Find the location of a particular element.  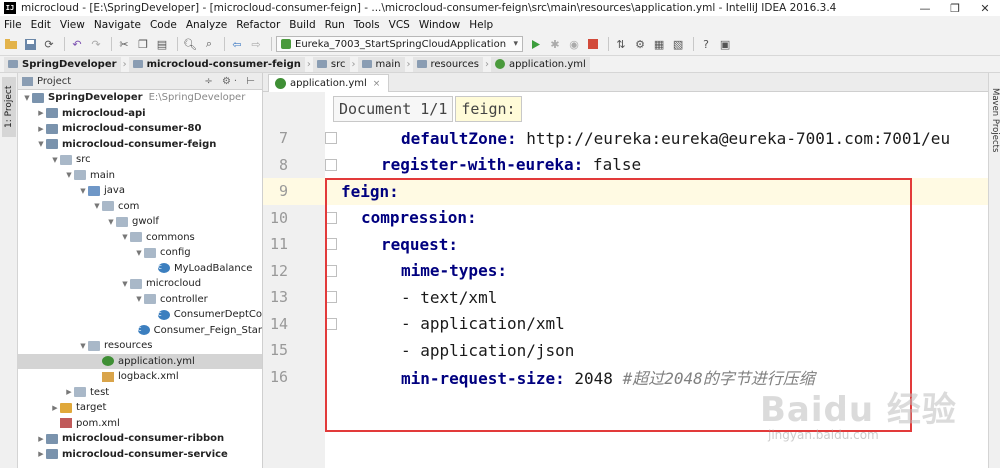

menu-window: Window is located at coordinates (439, 25).